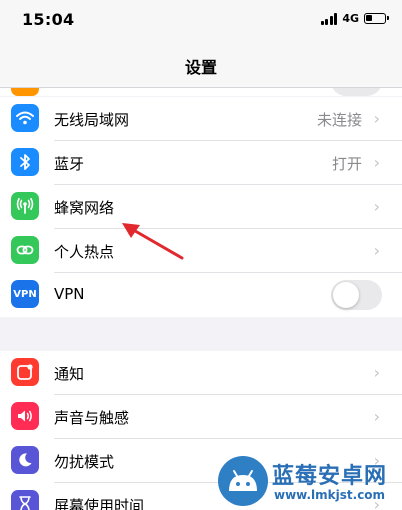  What do you see at coordinates (201, 119) in the screenshot?
I see `row-wifi: 无线局域网 未连接 ›` at bounding box center [201, 119].